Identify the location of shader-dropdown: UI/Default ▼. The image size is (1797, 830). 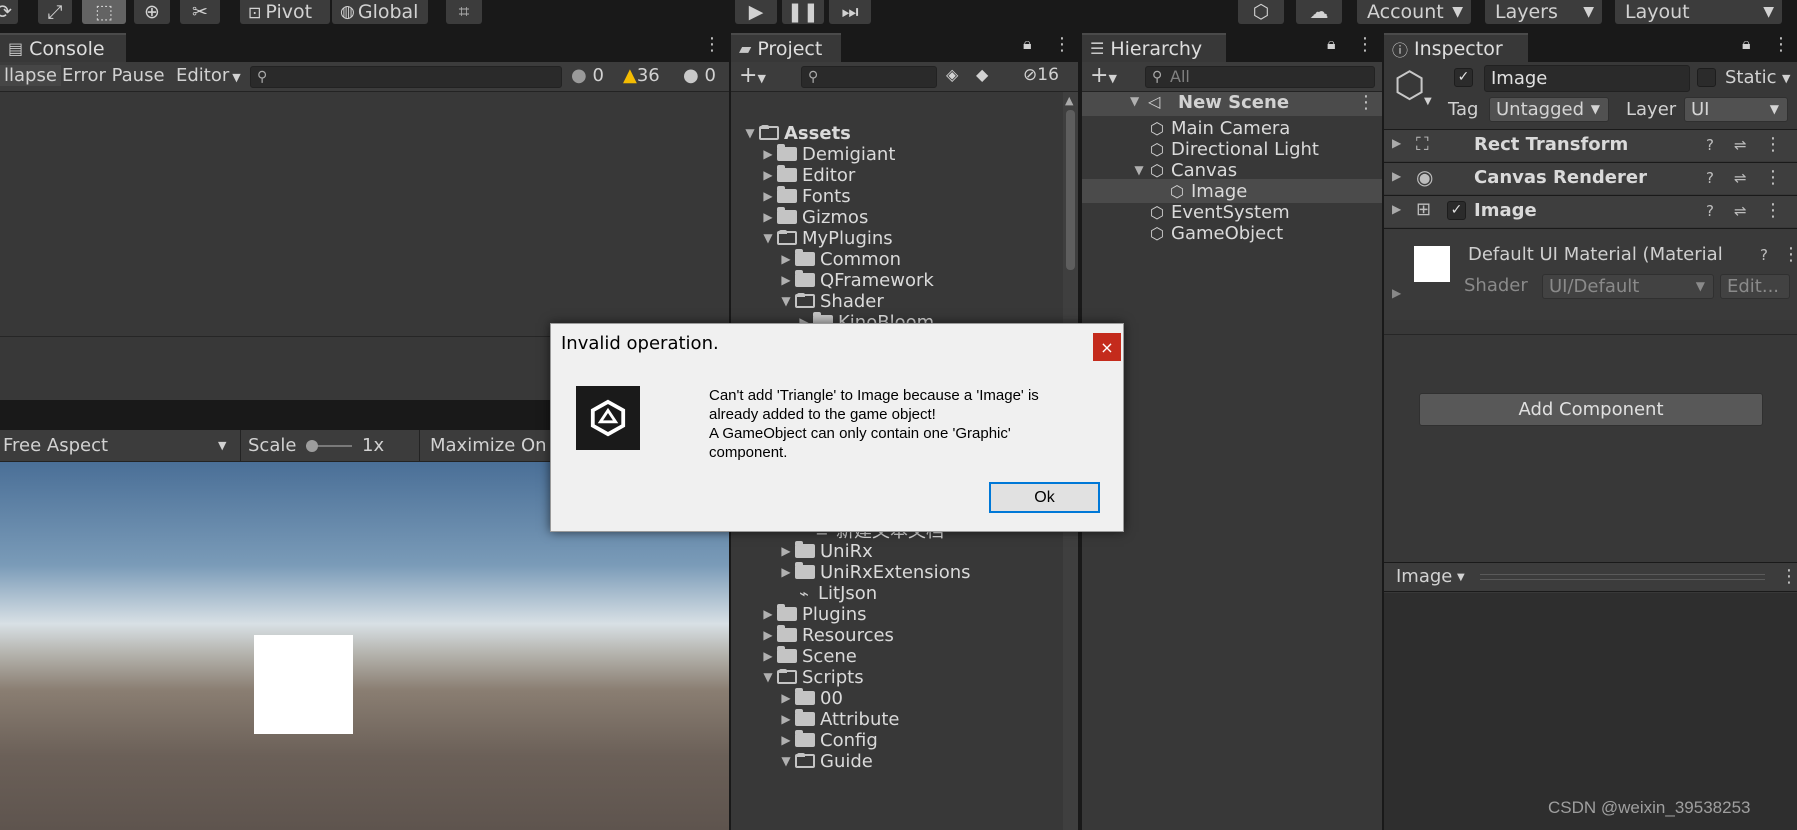
(1628, 286).